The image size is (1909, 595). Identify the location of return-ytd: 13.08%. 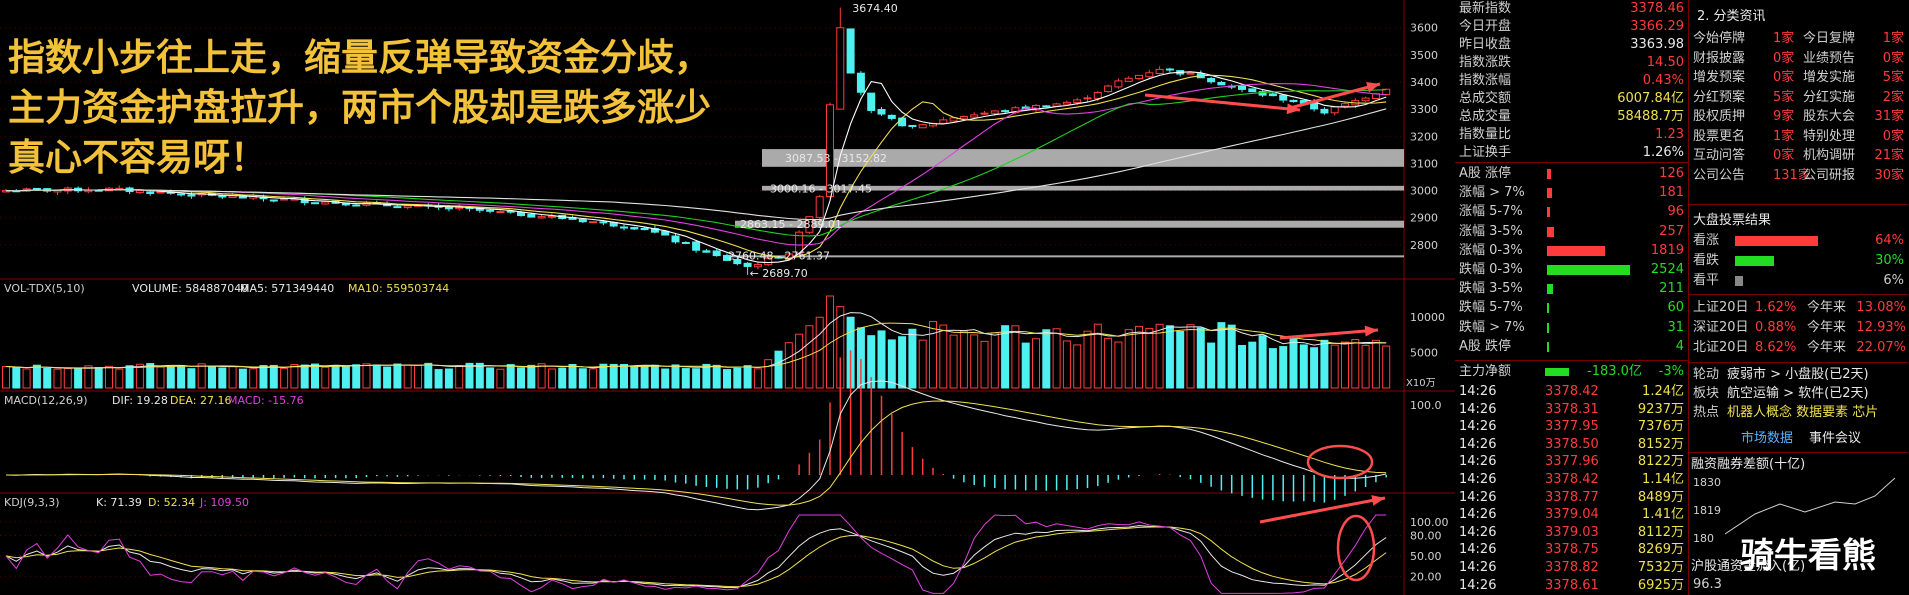
(1881, 307).